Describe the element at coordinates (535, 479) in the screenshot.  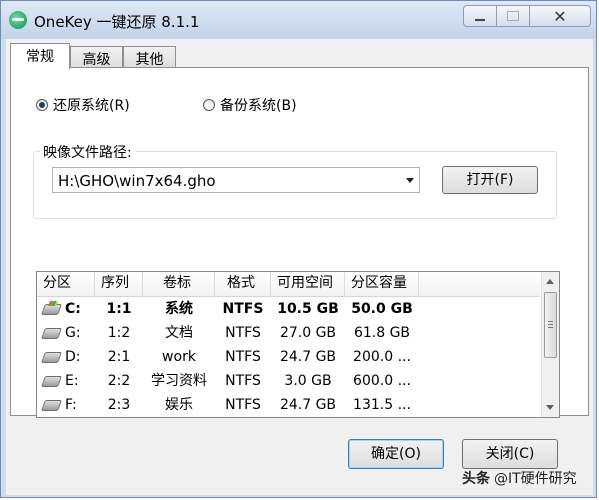
I see `watermark-text: @IT硬件研究` at that location.